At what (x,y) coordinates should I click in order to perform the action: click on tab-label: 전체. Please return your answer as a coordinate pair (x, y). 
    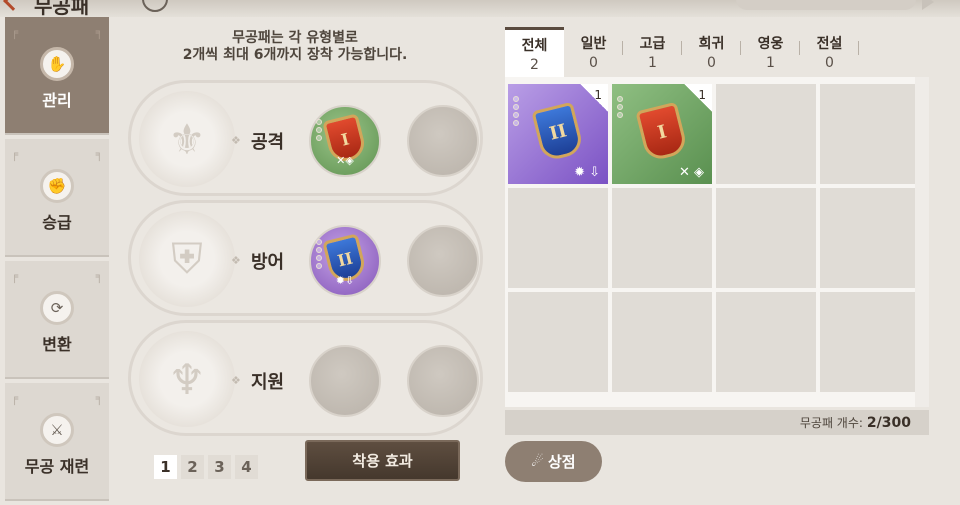
    Looking at the image, I should click on (534, 45).